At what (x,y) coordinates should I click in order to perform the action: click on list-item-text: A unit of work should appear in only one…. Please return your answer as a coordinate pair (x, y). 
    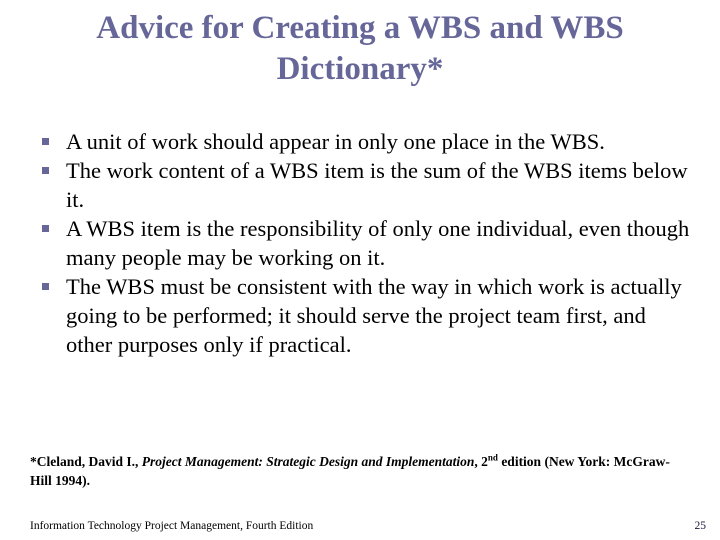
    Looking at the image, I should click on (335, 141).